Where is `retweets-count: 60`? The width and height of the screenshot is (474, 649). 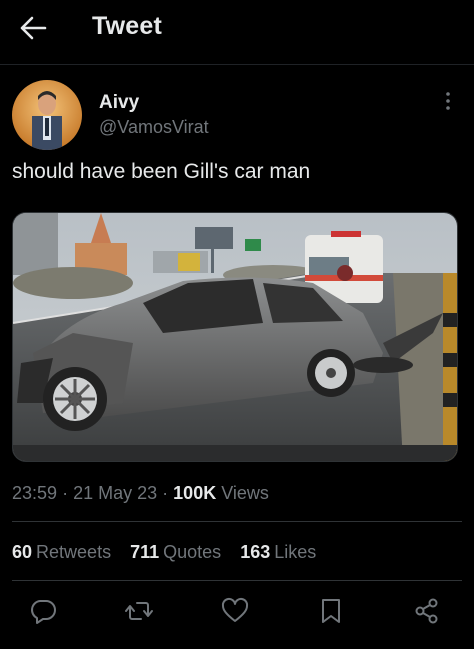 retweets-count: 60 is located at coordinates (22, 552).